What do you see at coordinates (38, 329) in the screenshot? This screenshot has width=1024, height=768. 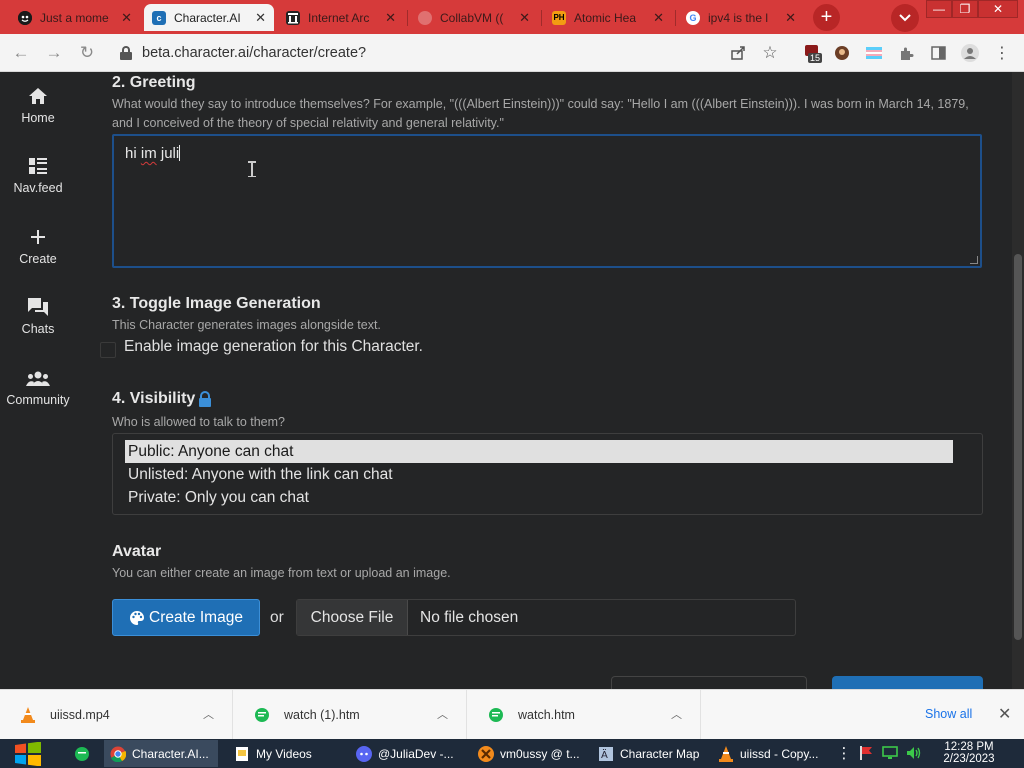 I see `sidebar-item-label: Chats` at bounding box center [38, 329].